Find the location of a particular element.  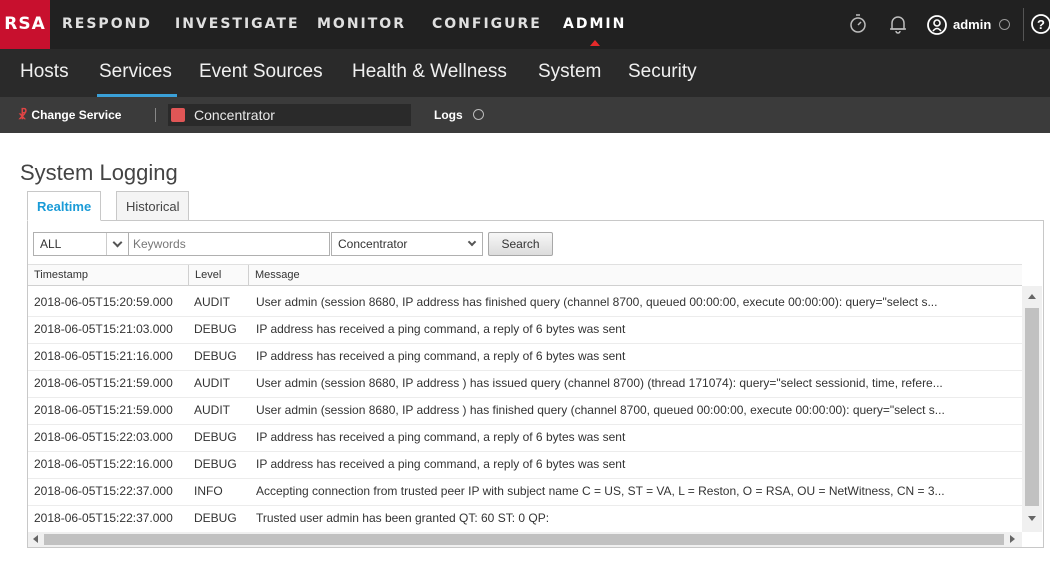

tab-historical: Historical is located at coordinates (153, 206).